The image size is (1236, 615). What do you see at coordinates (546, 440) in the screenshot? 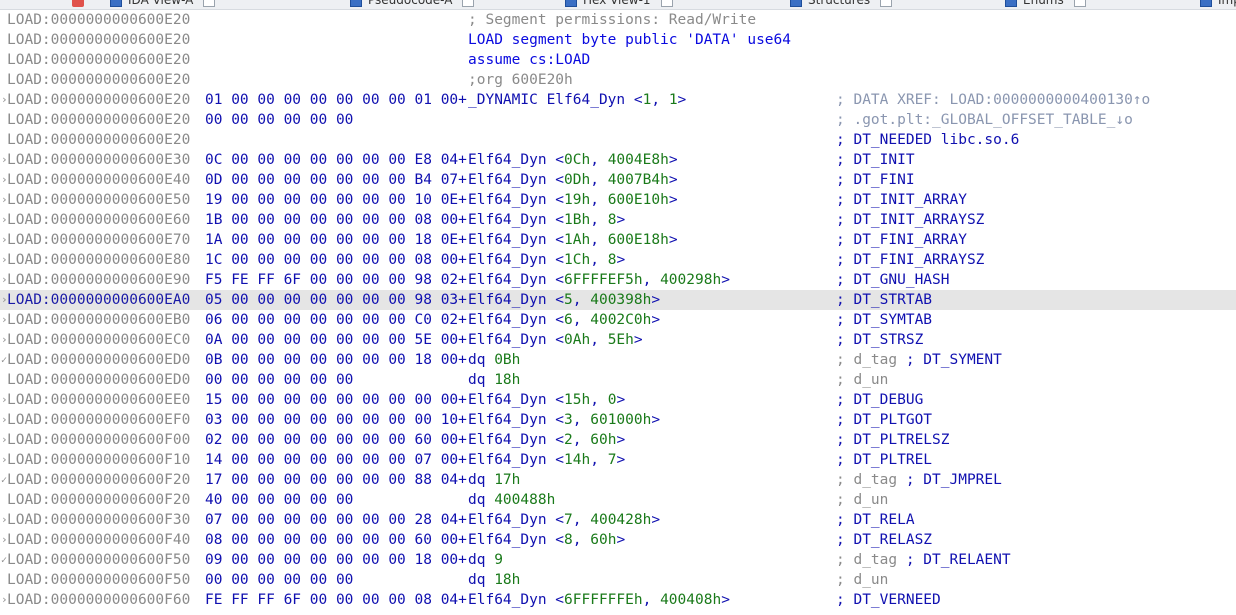
I see `instruction: Elf64_Dyn <2, 60h>` at bounding box center [546, 440].